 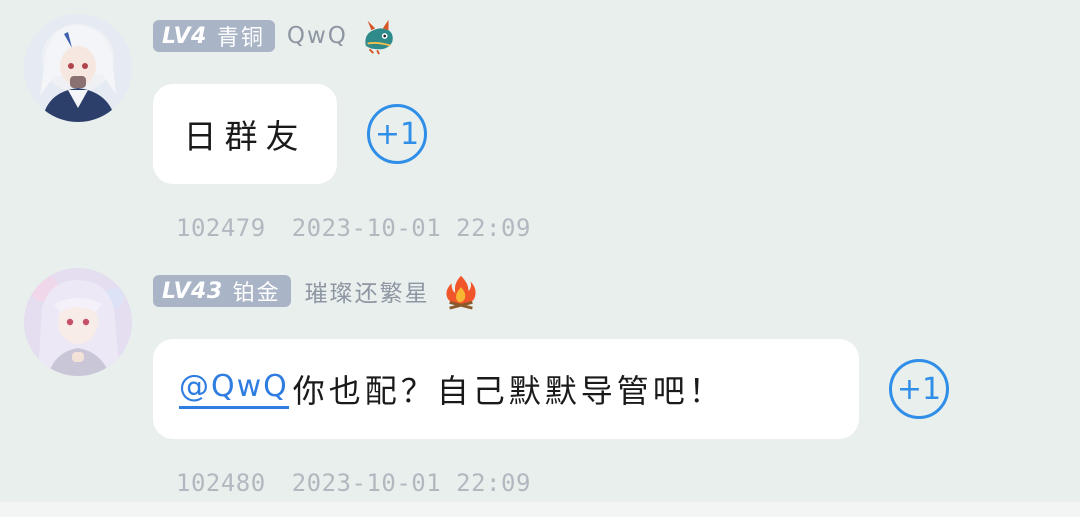 I want to click on message-id: 102479, so click(x=221, y=228).